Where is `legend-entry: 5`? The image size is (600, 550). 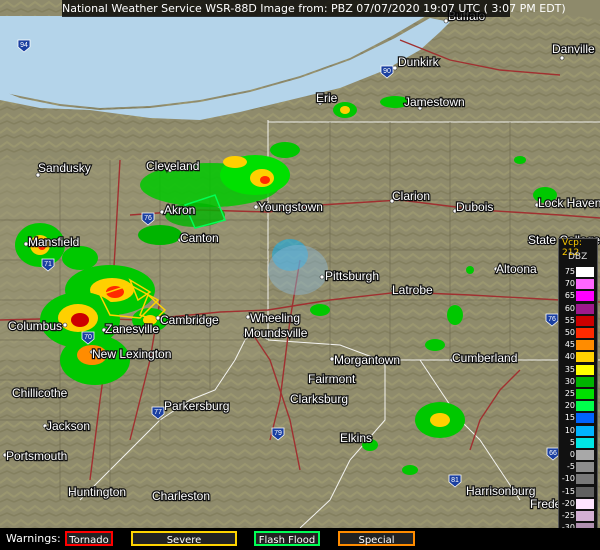 legend-entry: 5 is located at coordinates (579, 443).